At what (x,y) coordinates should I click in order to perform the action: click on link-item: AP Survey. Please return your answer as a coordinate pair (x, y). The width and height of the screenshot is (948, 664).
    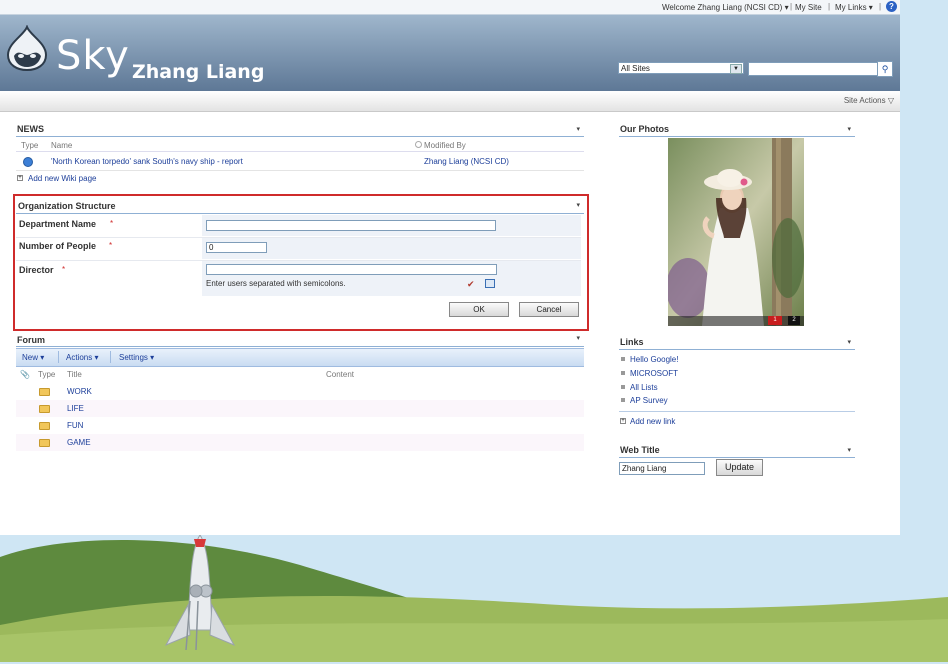
    Looking at the image, I should click on (649, 400).